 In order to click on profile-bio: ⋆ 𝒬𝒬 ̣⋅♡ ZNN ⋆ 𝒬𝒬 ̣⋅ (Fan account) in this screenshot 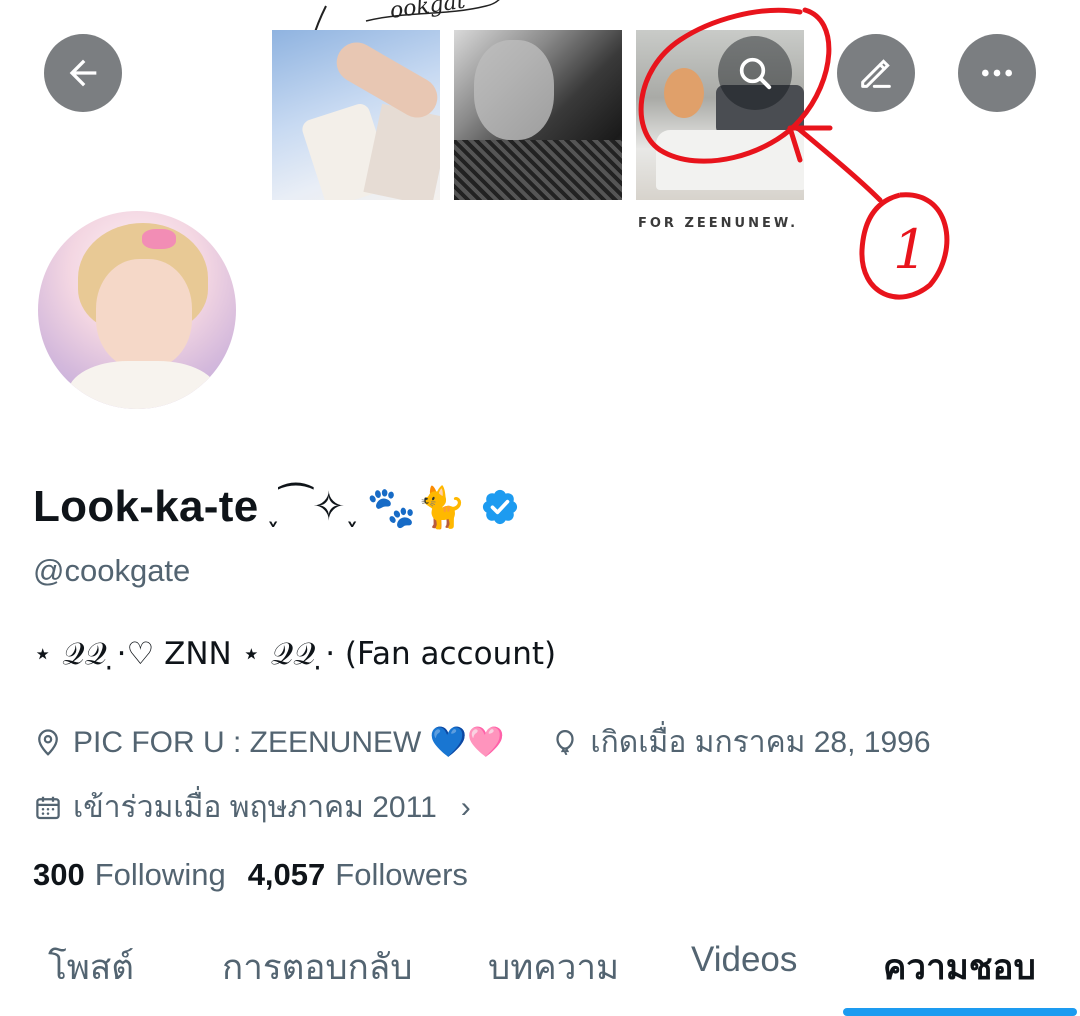, I will do `click(295, 654)`.